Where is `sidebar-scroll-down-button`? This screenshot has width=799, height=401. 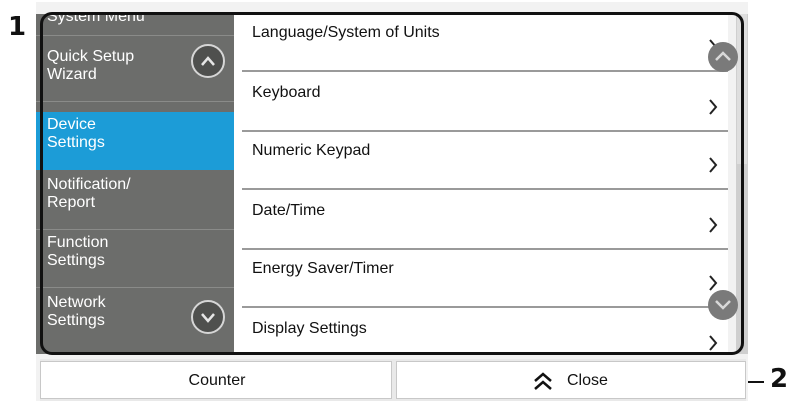
sidebar-scroll-down-button is located at coordinates (208, 317).